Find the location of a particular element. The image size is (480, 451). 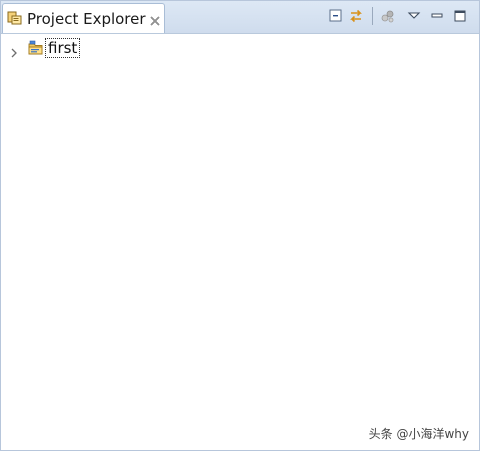

project-explorer-icon is located at coordinates (15, 18).